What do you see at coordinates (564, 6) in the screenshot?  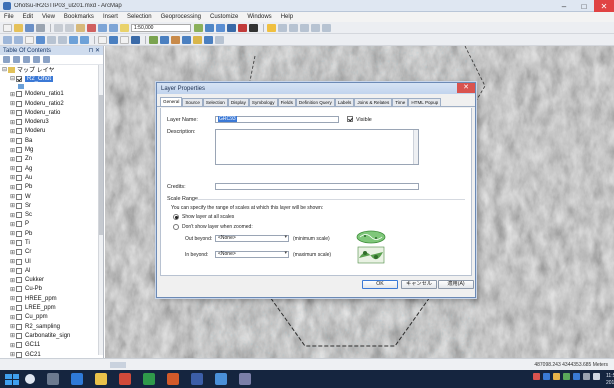 I see `minimize-button: –` at bounding box center [564, 6].